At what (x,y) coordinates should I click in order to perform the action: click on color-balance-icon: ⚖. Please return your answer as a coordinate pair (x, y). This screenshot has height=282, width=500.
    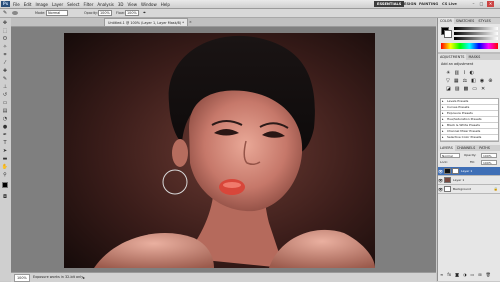
    Looking at the image, I should click on (465, 81).